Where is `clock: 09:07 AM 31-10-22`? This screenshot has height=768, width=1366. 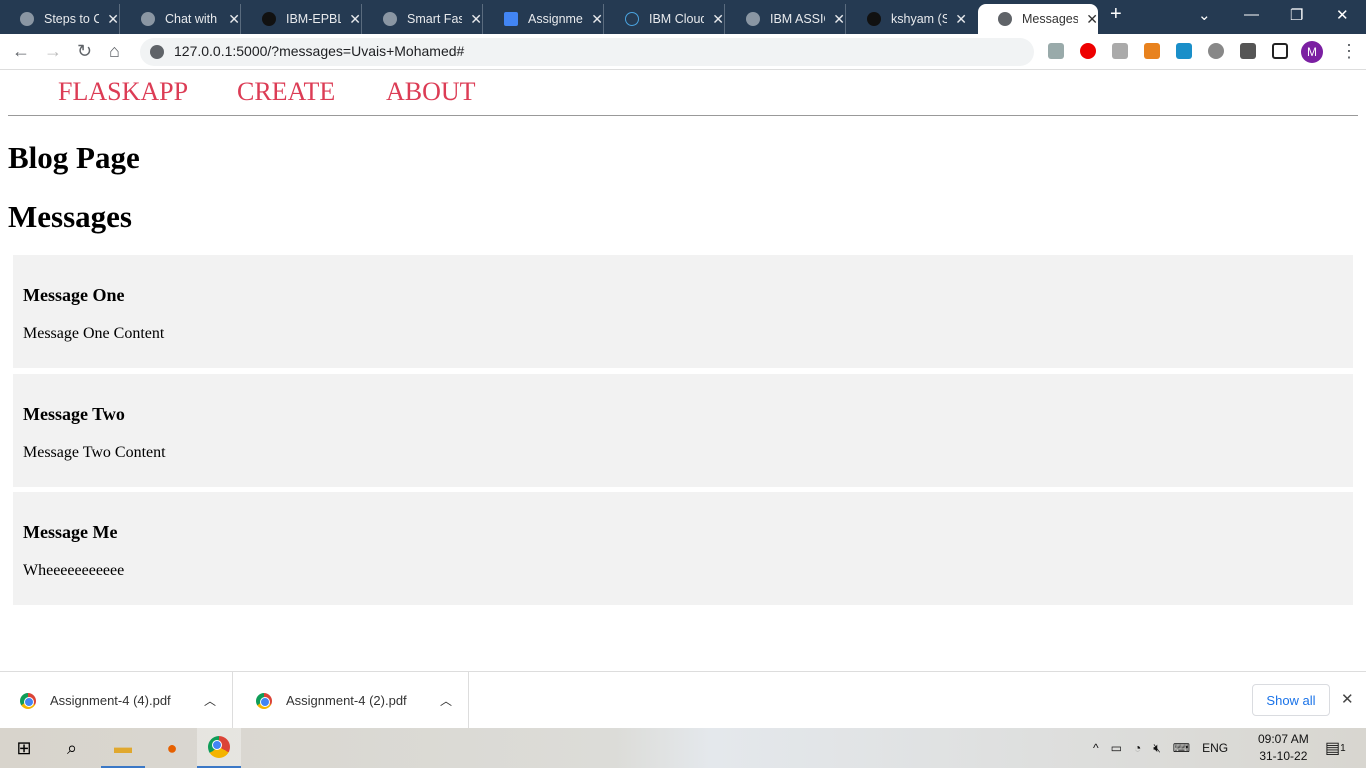
clock: 09:07 AM 31-10-22 is located at coordinates (1283, 748).